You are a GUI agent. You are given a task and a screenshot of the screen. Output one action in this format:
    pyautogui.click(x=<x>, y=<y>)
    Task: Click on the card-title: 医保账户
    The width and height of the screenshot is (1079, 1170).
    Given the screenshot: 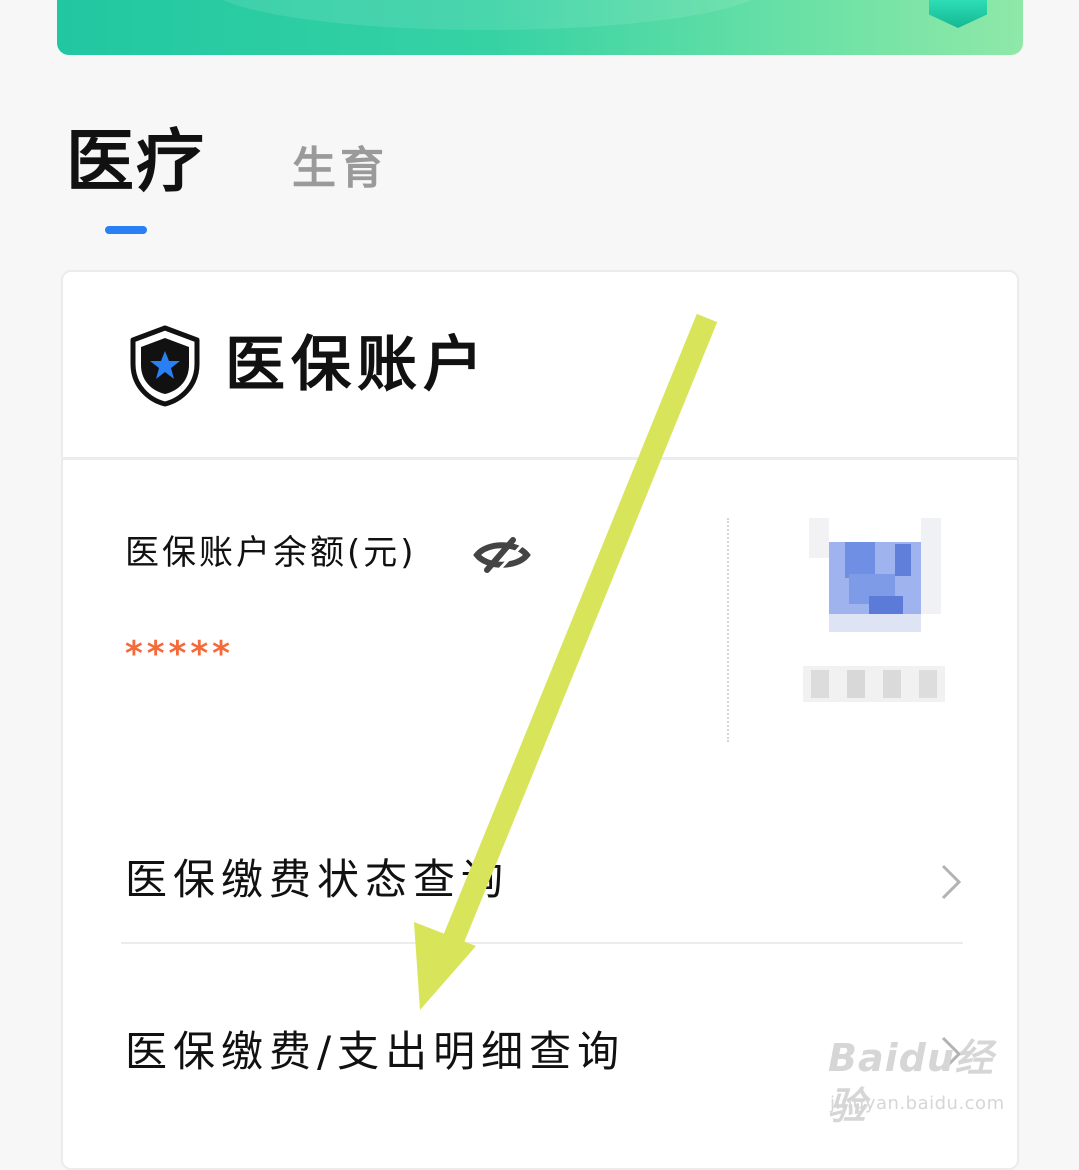 What is the action you would take?
    pyautogui.click(x=357, y=365)
    